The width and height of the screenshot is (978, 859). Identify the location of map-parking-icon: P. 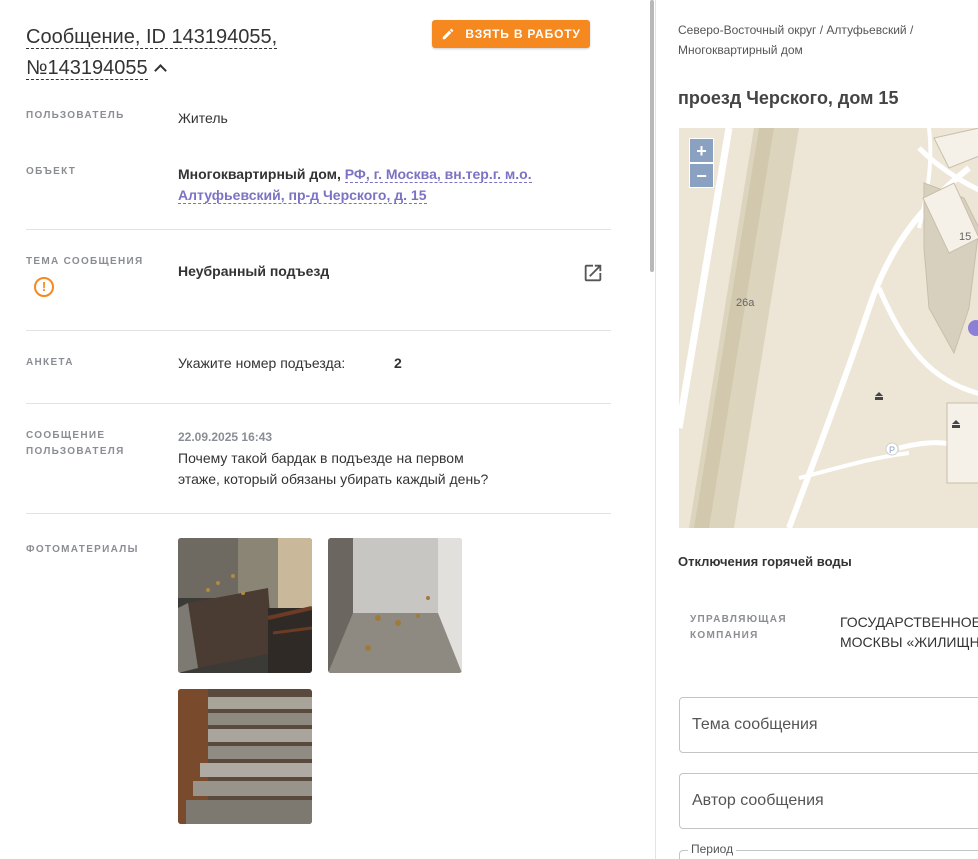
(892, 450).